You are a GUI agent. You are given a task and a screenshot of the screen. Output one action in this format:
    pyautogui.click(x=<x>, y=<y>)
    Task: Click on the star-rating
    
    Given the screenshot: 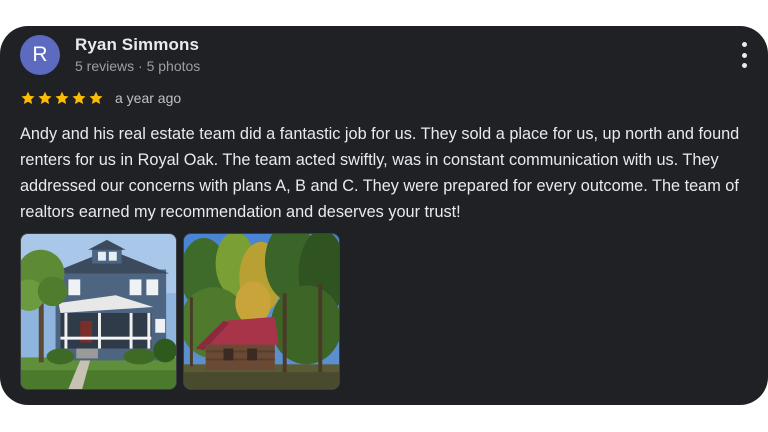 What is the action you would take?
    pyautogui.click(x=62, y=98)
    